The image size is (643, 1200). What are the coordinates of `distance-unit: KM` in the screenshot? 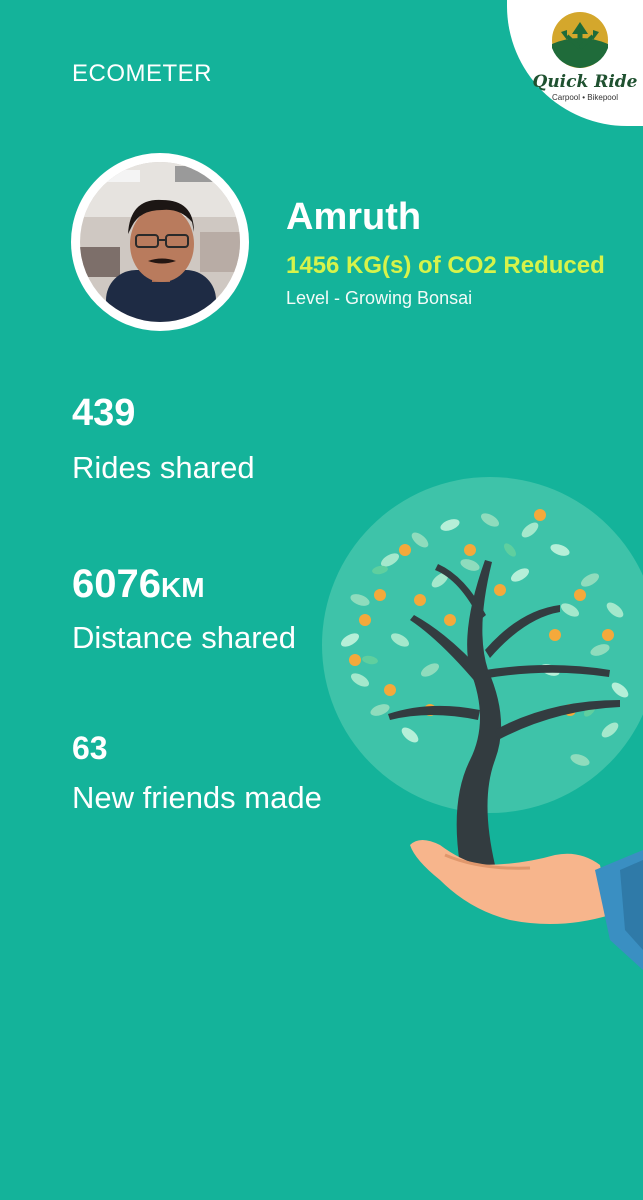 It's located at (182, 587).